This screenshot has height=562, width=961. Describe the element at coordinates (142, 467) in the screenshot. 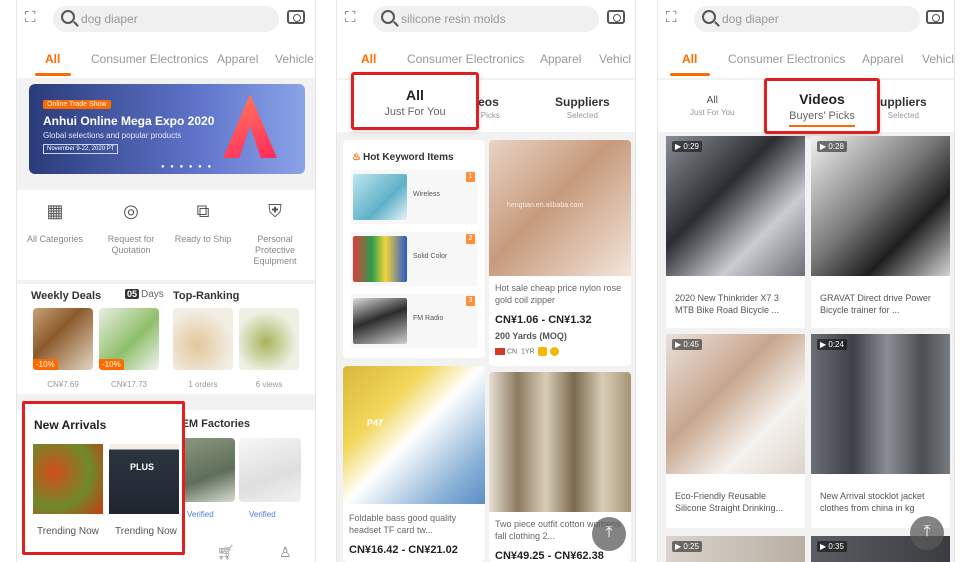

I see `bag-label: PLUS` at that location.